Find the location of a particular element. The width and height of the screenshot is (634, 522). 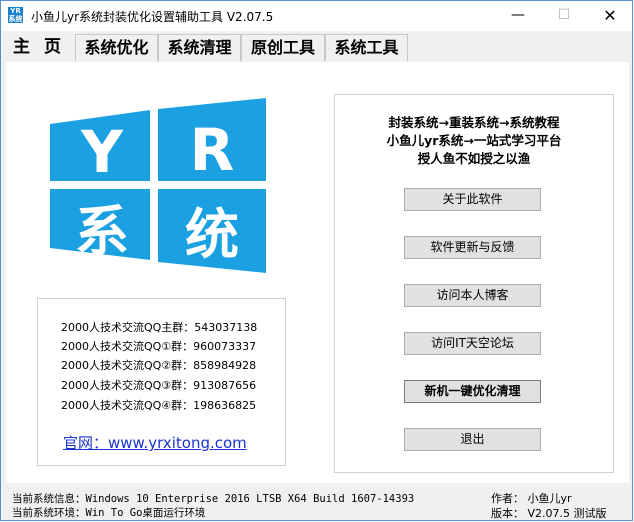

tab-original-tools: 原创工具 is located at coordinates (283, 47).